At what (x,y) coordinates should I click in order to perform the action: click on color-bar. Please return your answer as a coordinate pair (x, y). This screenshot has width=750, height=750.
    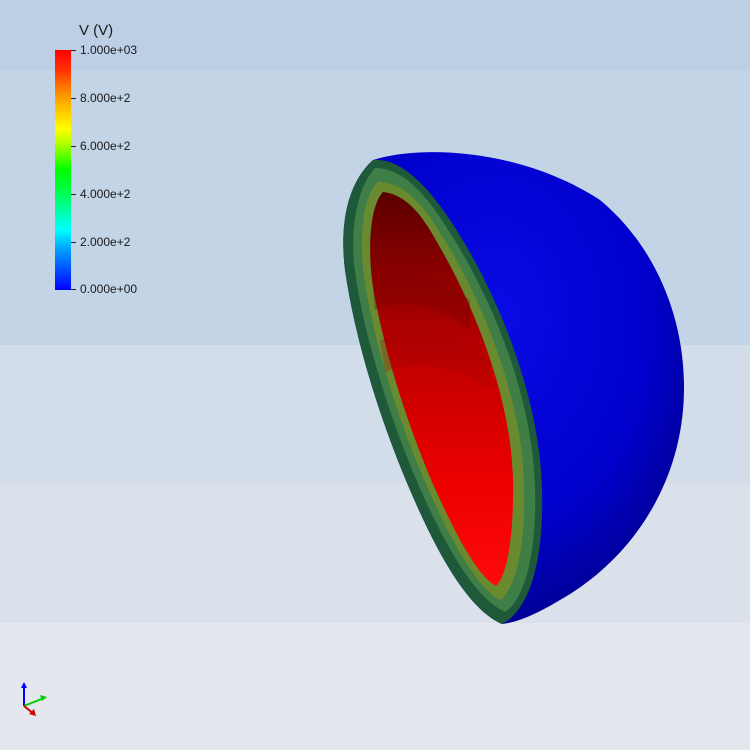
    Looking at the image, I should click on (63, 170).